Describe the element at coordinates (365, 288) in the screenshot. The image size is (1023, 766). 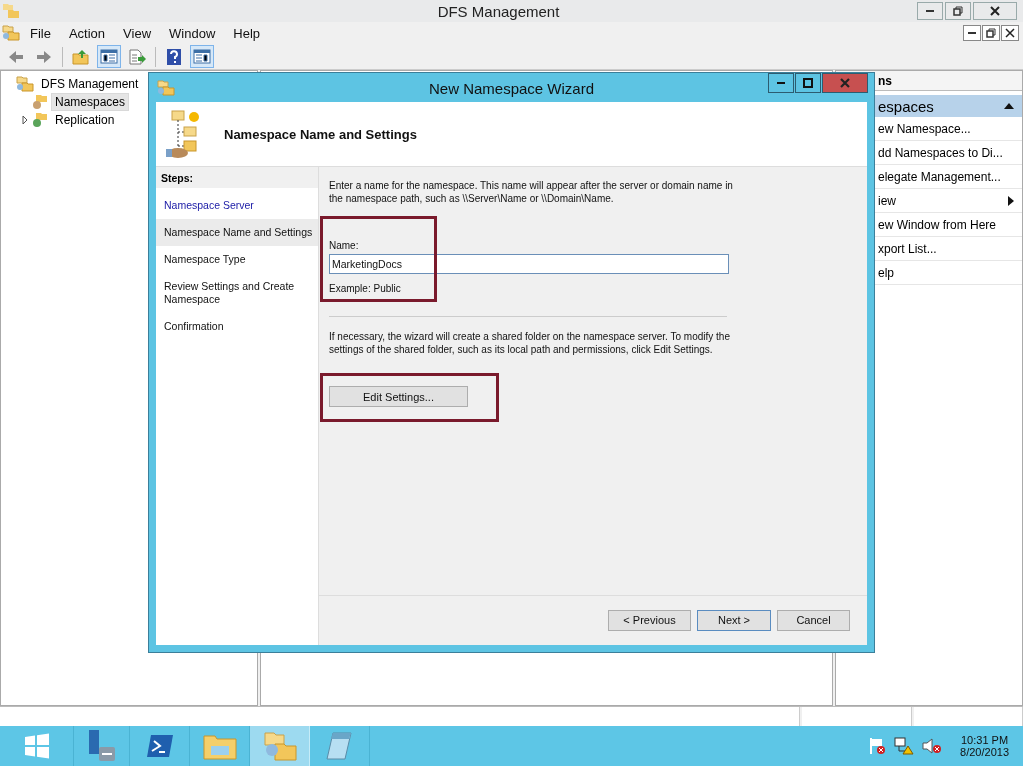
I see `example-text: Example: Public` at that location.